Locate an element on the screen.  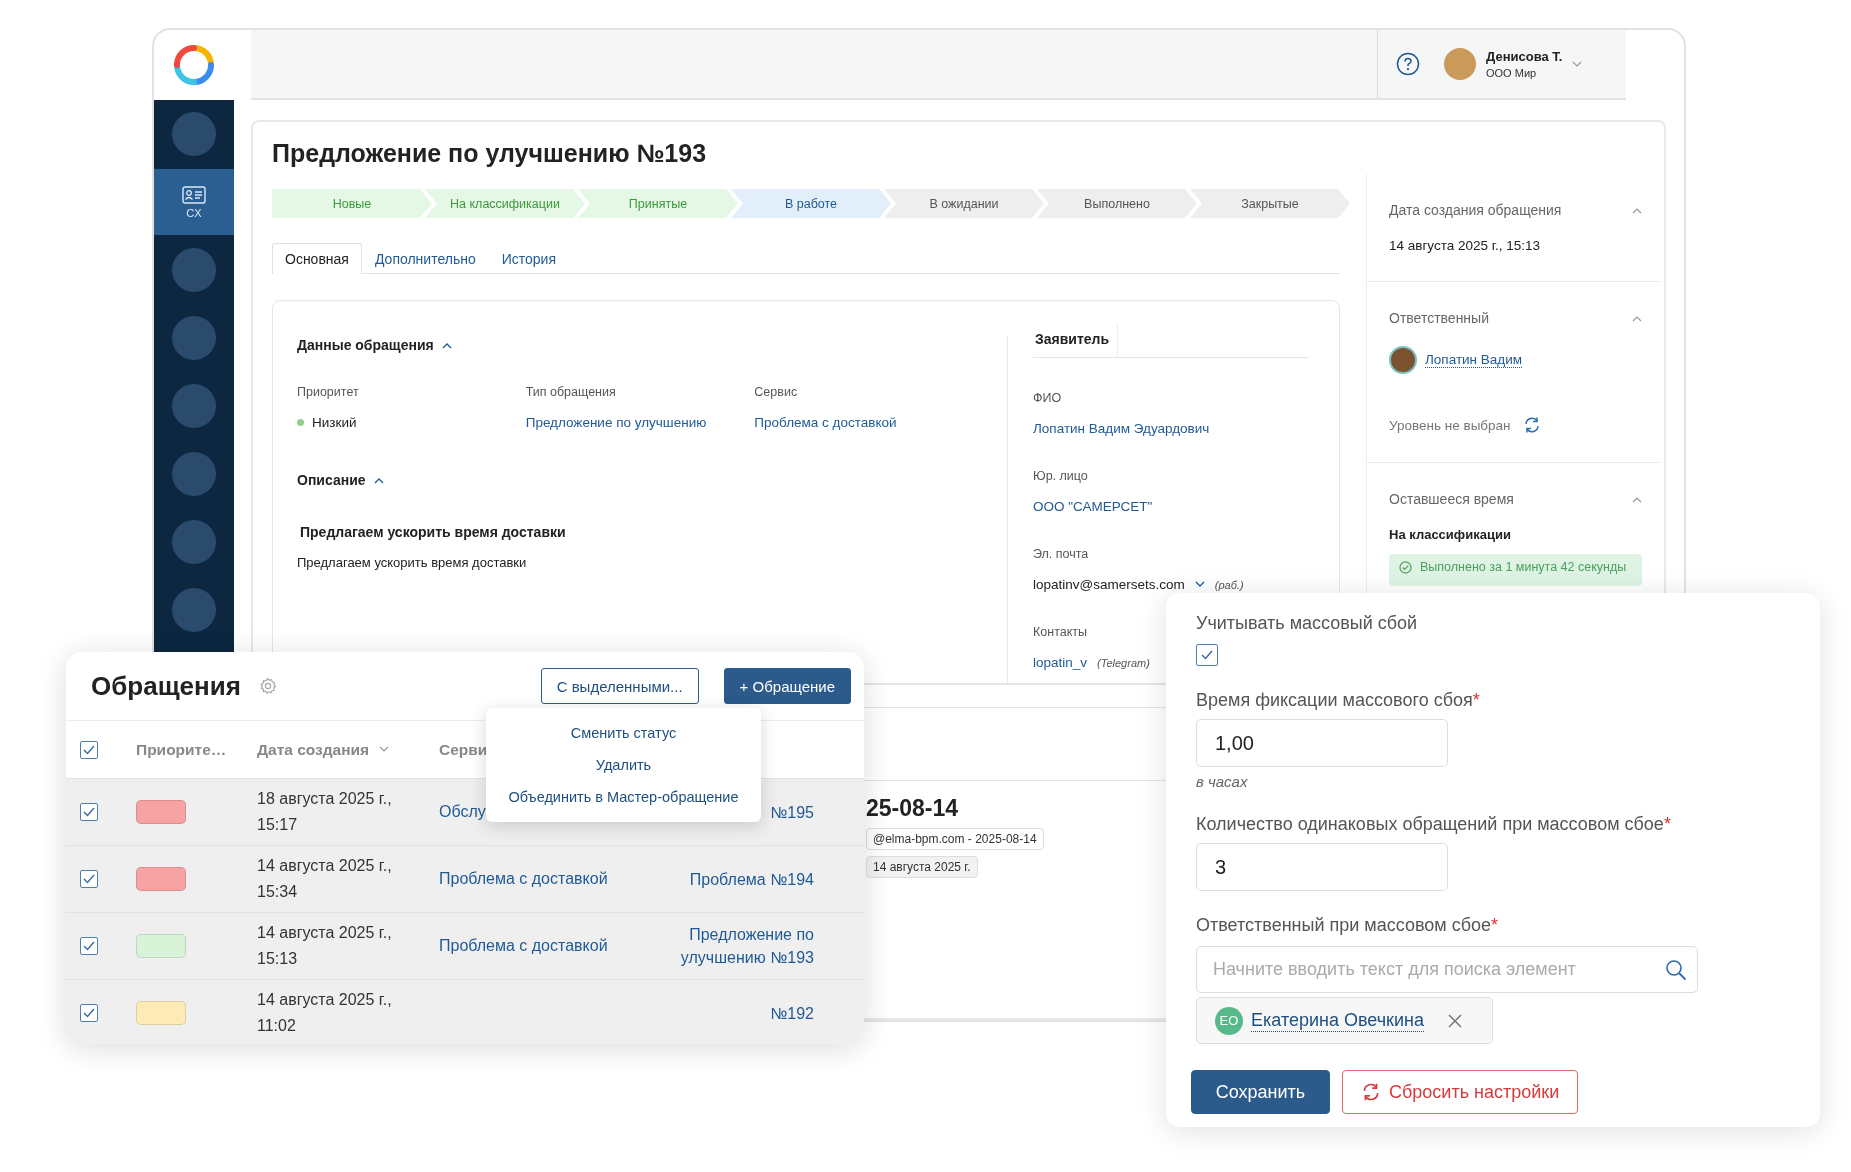
status-step: Выполнено is located at coordinates (1117, 203).